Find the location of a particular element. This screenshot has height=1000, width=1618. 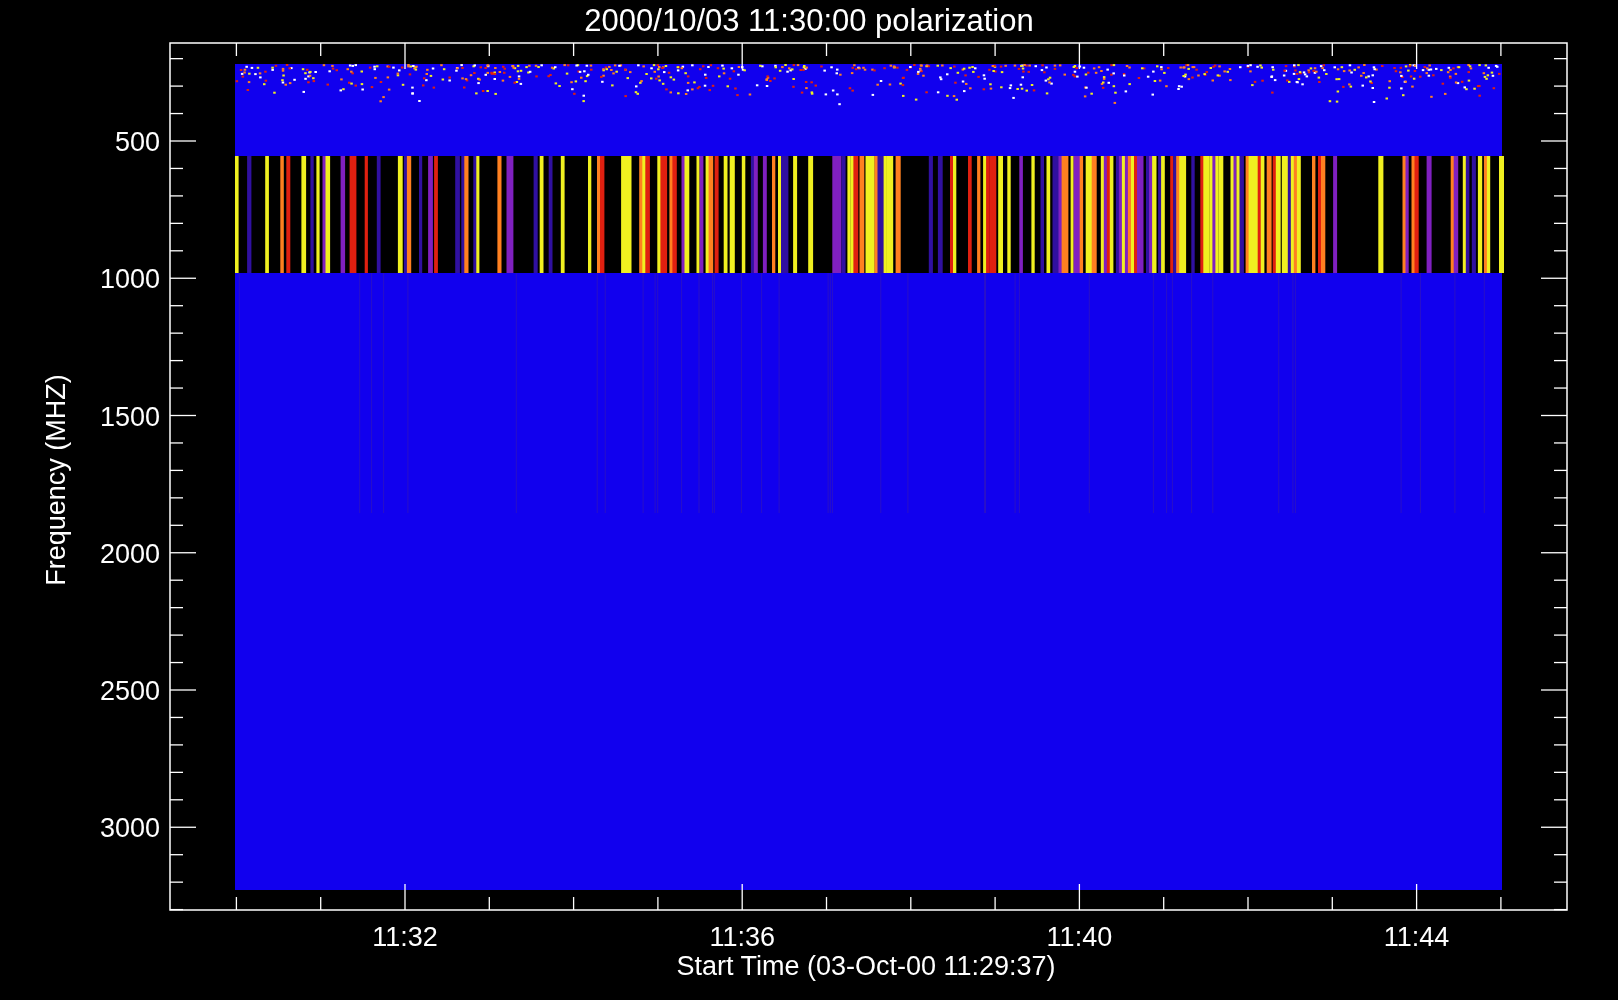

x-tick-label: 11:44 is located at coordinates (1416, 937).